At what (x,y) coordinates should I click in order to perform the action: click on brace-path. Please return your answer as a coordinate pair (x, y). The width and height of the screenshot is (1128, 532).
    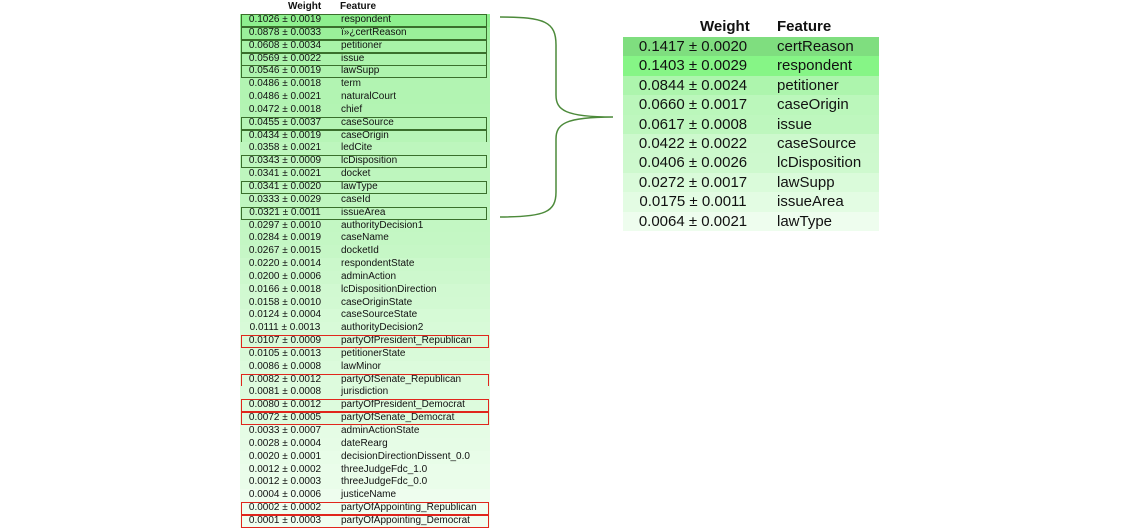
    Looking at the image, I should click on (556, 117).